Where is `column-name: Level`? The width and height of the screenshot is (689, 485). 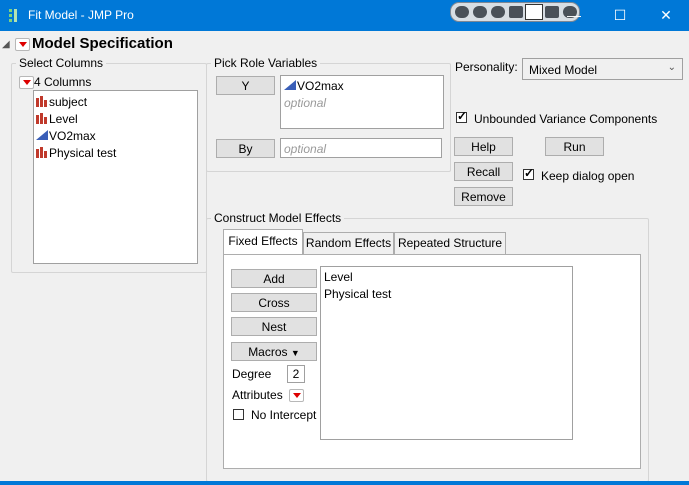 column-name: Level is located at coordinates (63, 119).